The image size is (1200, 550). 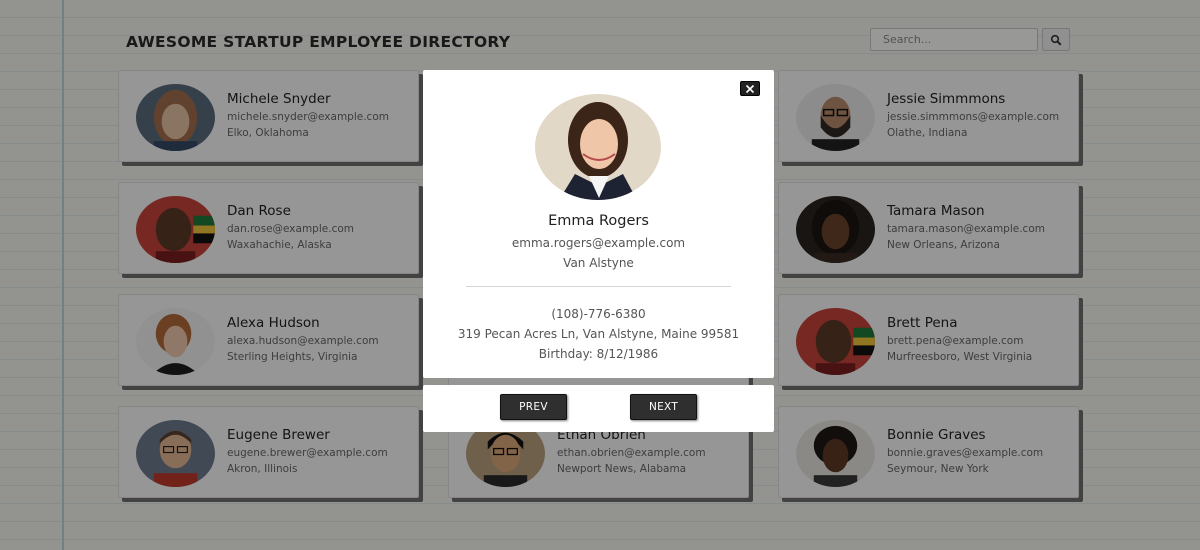 I want to click on modal-employee-birthday: Birthday: 8/12/1986, so click(x=598, y=354).